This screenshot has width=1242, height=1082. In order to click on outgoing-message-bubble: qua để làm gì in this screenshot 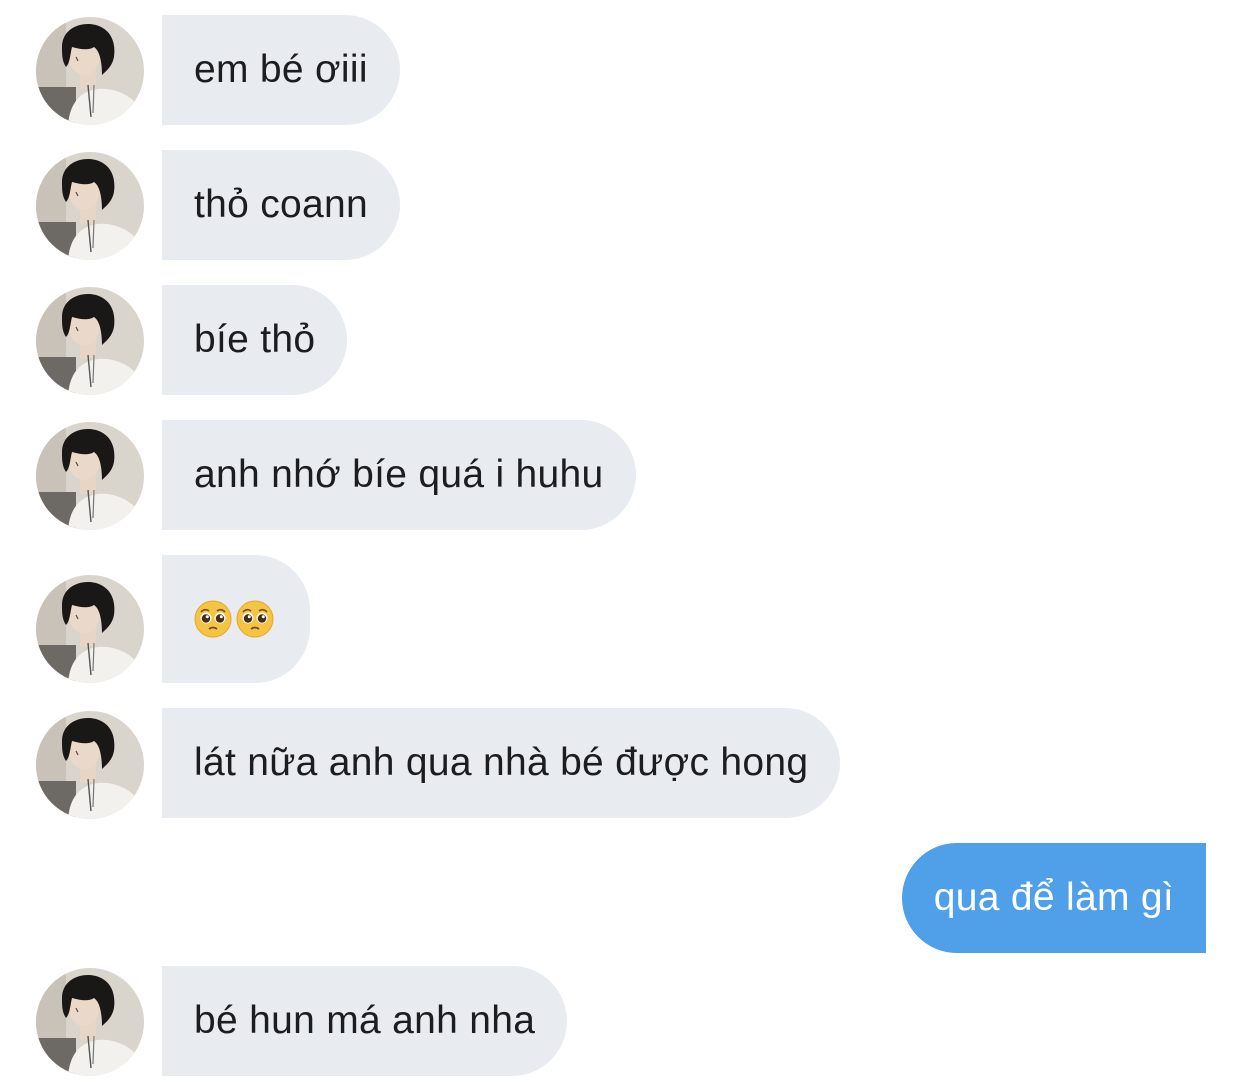, I will do `click(1053, 898)`.